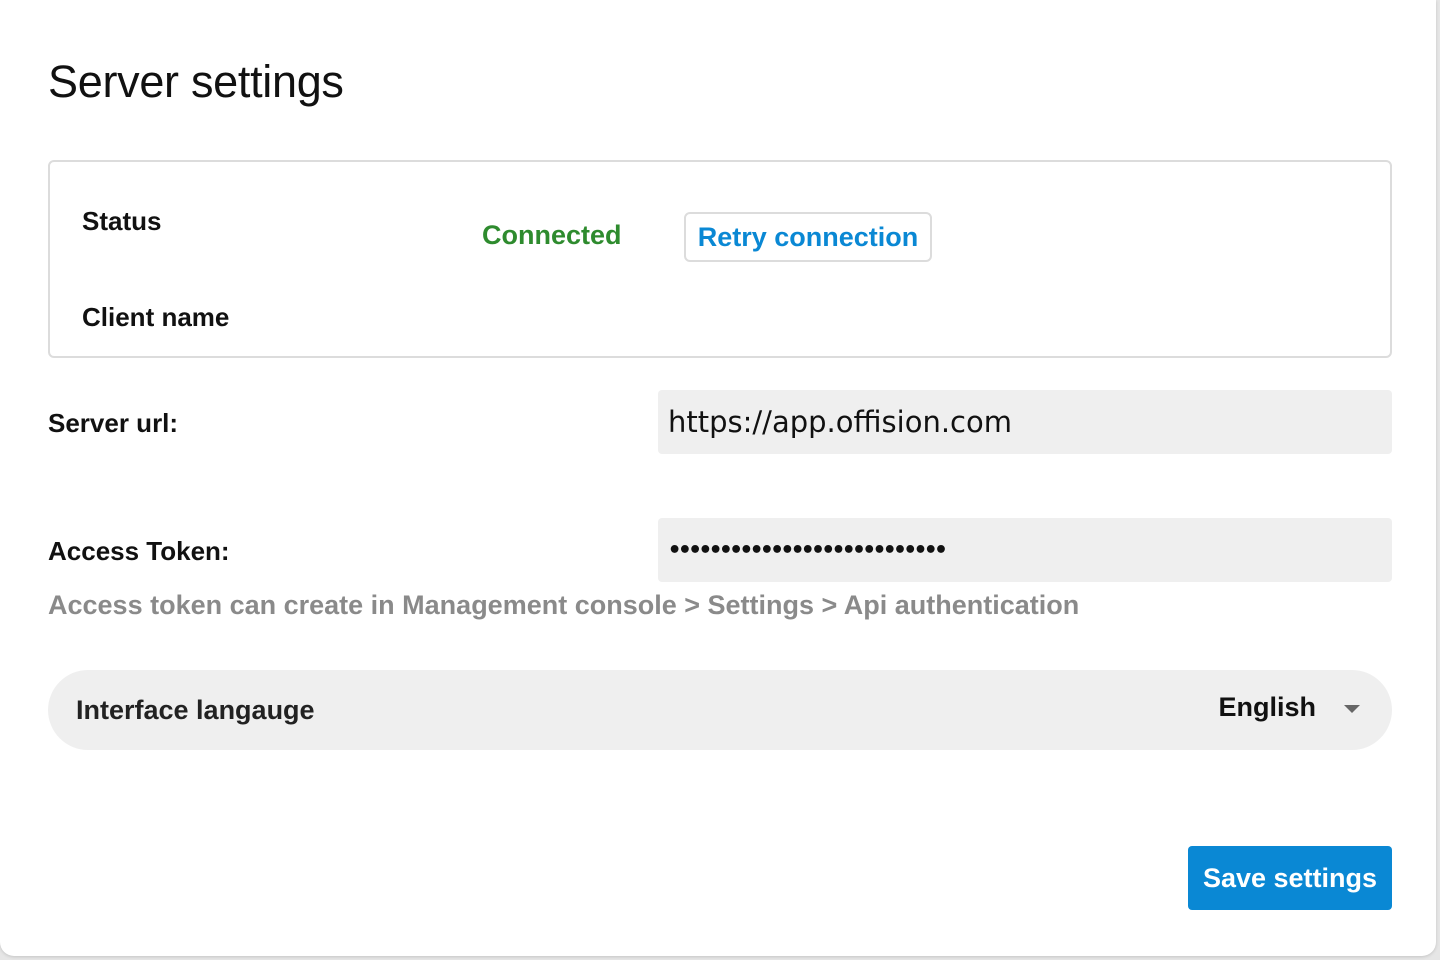 The image size is (1440, 960). Describe the element at coordinates (1352, 708) in the screenshot. I see `chevron-down-icon` at that location.